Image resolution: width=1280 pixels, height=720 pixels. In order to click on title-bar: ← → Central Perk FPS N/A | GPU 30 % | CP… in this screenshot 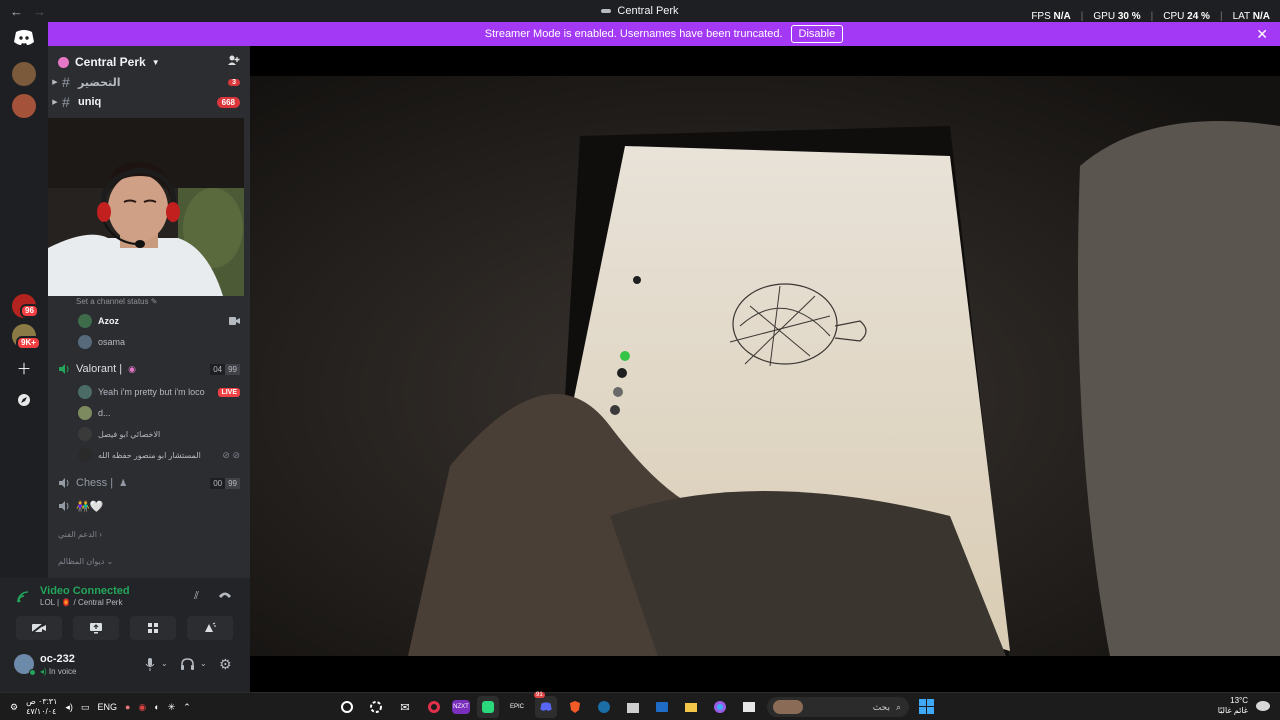, I will do `click(640, 11)`.